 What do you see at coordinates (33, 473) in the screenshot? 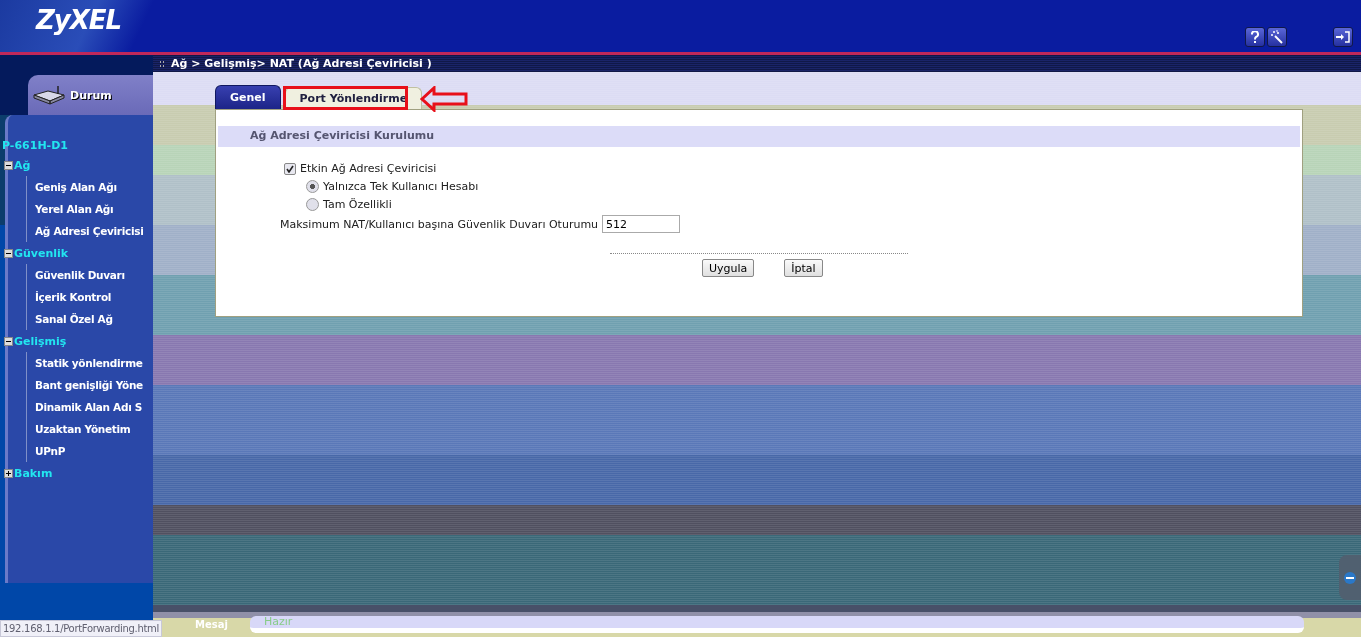
I see `sidebar-group: Bakım` at bounding box center [33, 473].